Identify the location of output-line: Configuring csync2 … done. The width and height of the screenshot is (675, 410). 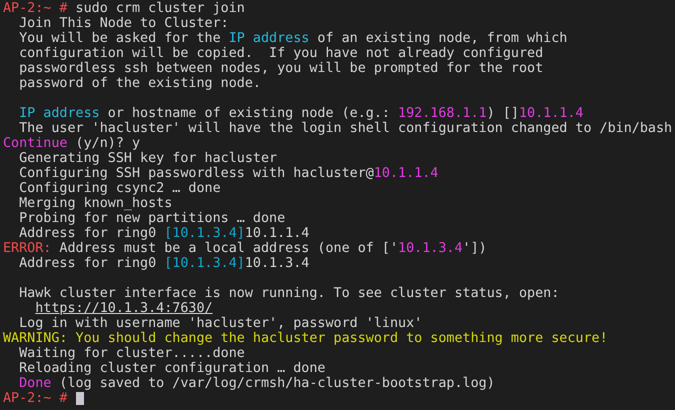
(120, 188).